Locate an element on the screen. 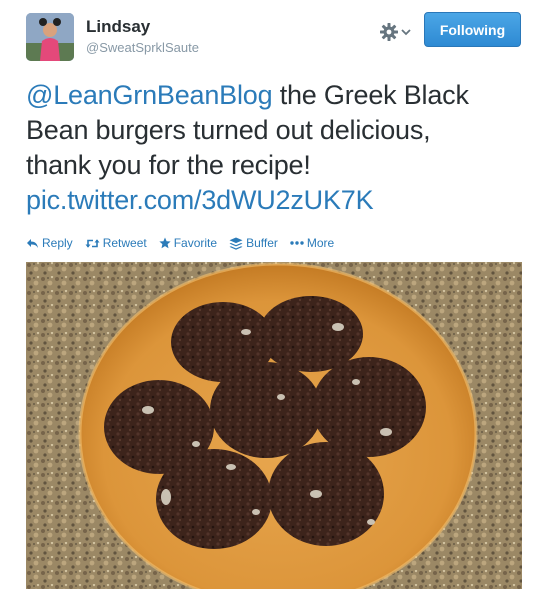  following-button: Following is located at coordinates (472, 29).